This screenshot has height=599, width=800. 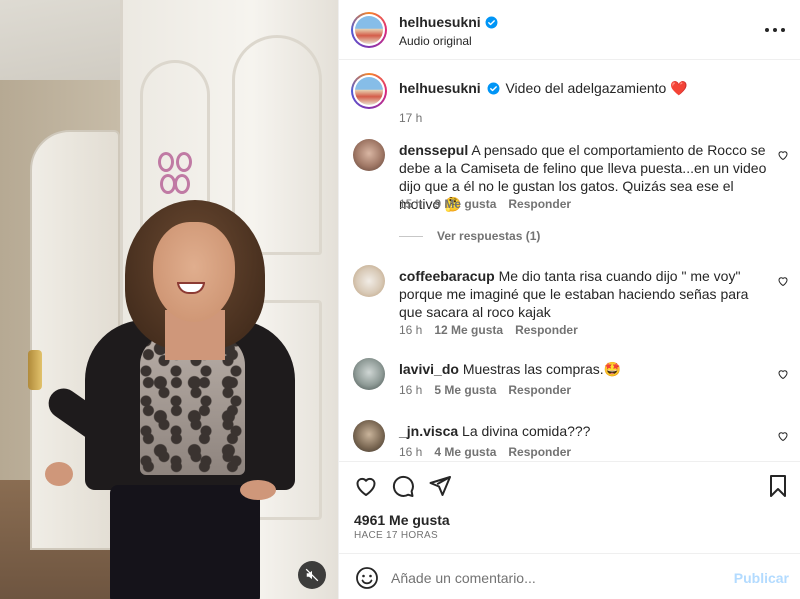 What do you see at coordinates (586, 88) in the screenshot?
I see `caption-body: Video del adelgazamiento` at bounding box center [586, 88].